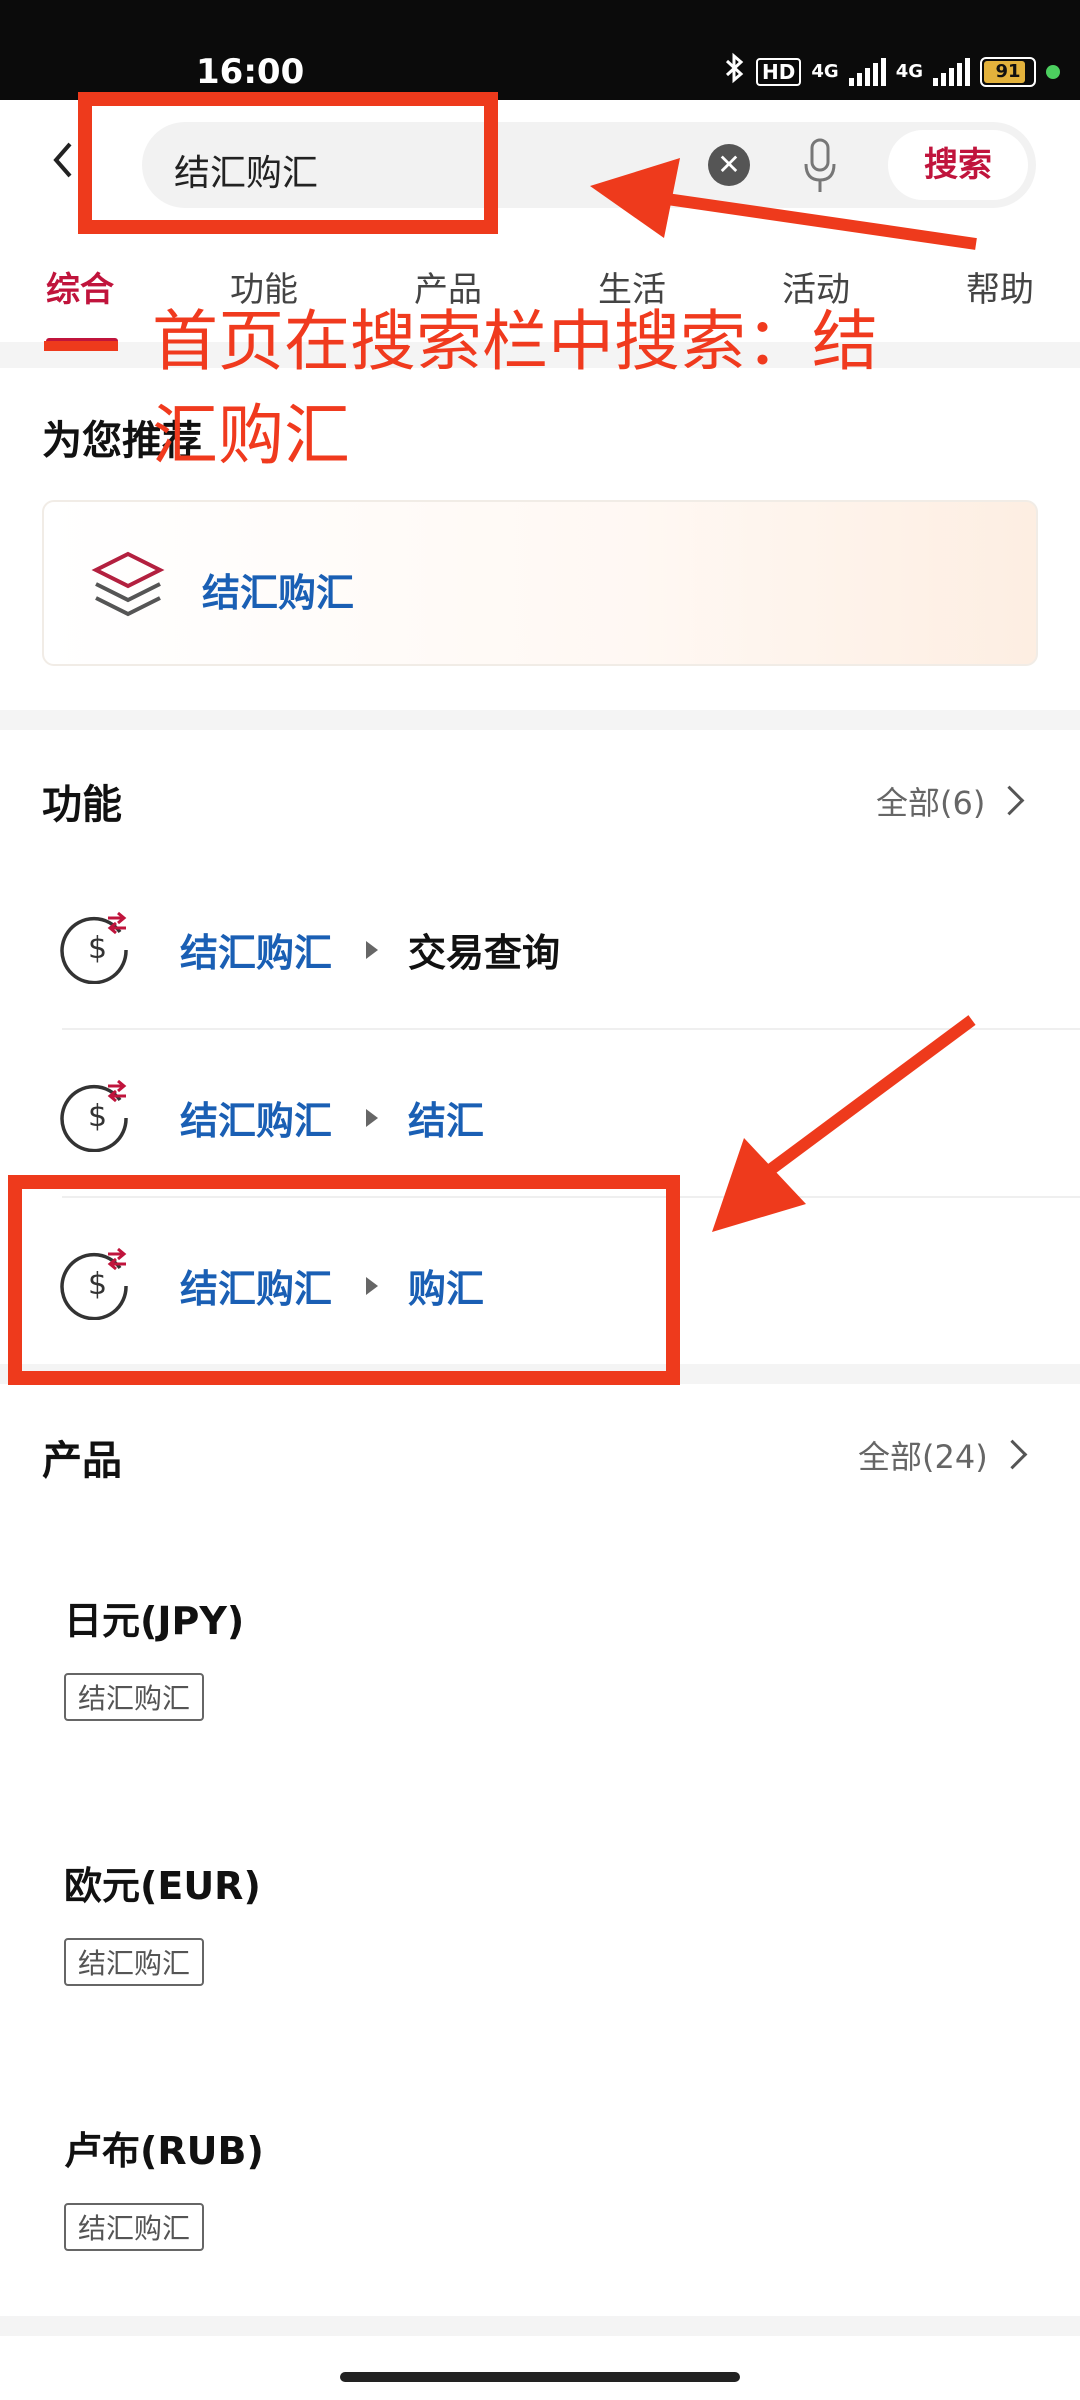 The image size is (1080, 2400). What do you see at coordinates (446, 1121) in the screenshot?
I see `function-sub-label: 结汇` at bounding box center [446, 1121].